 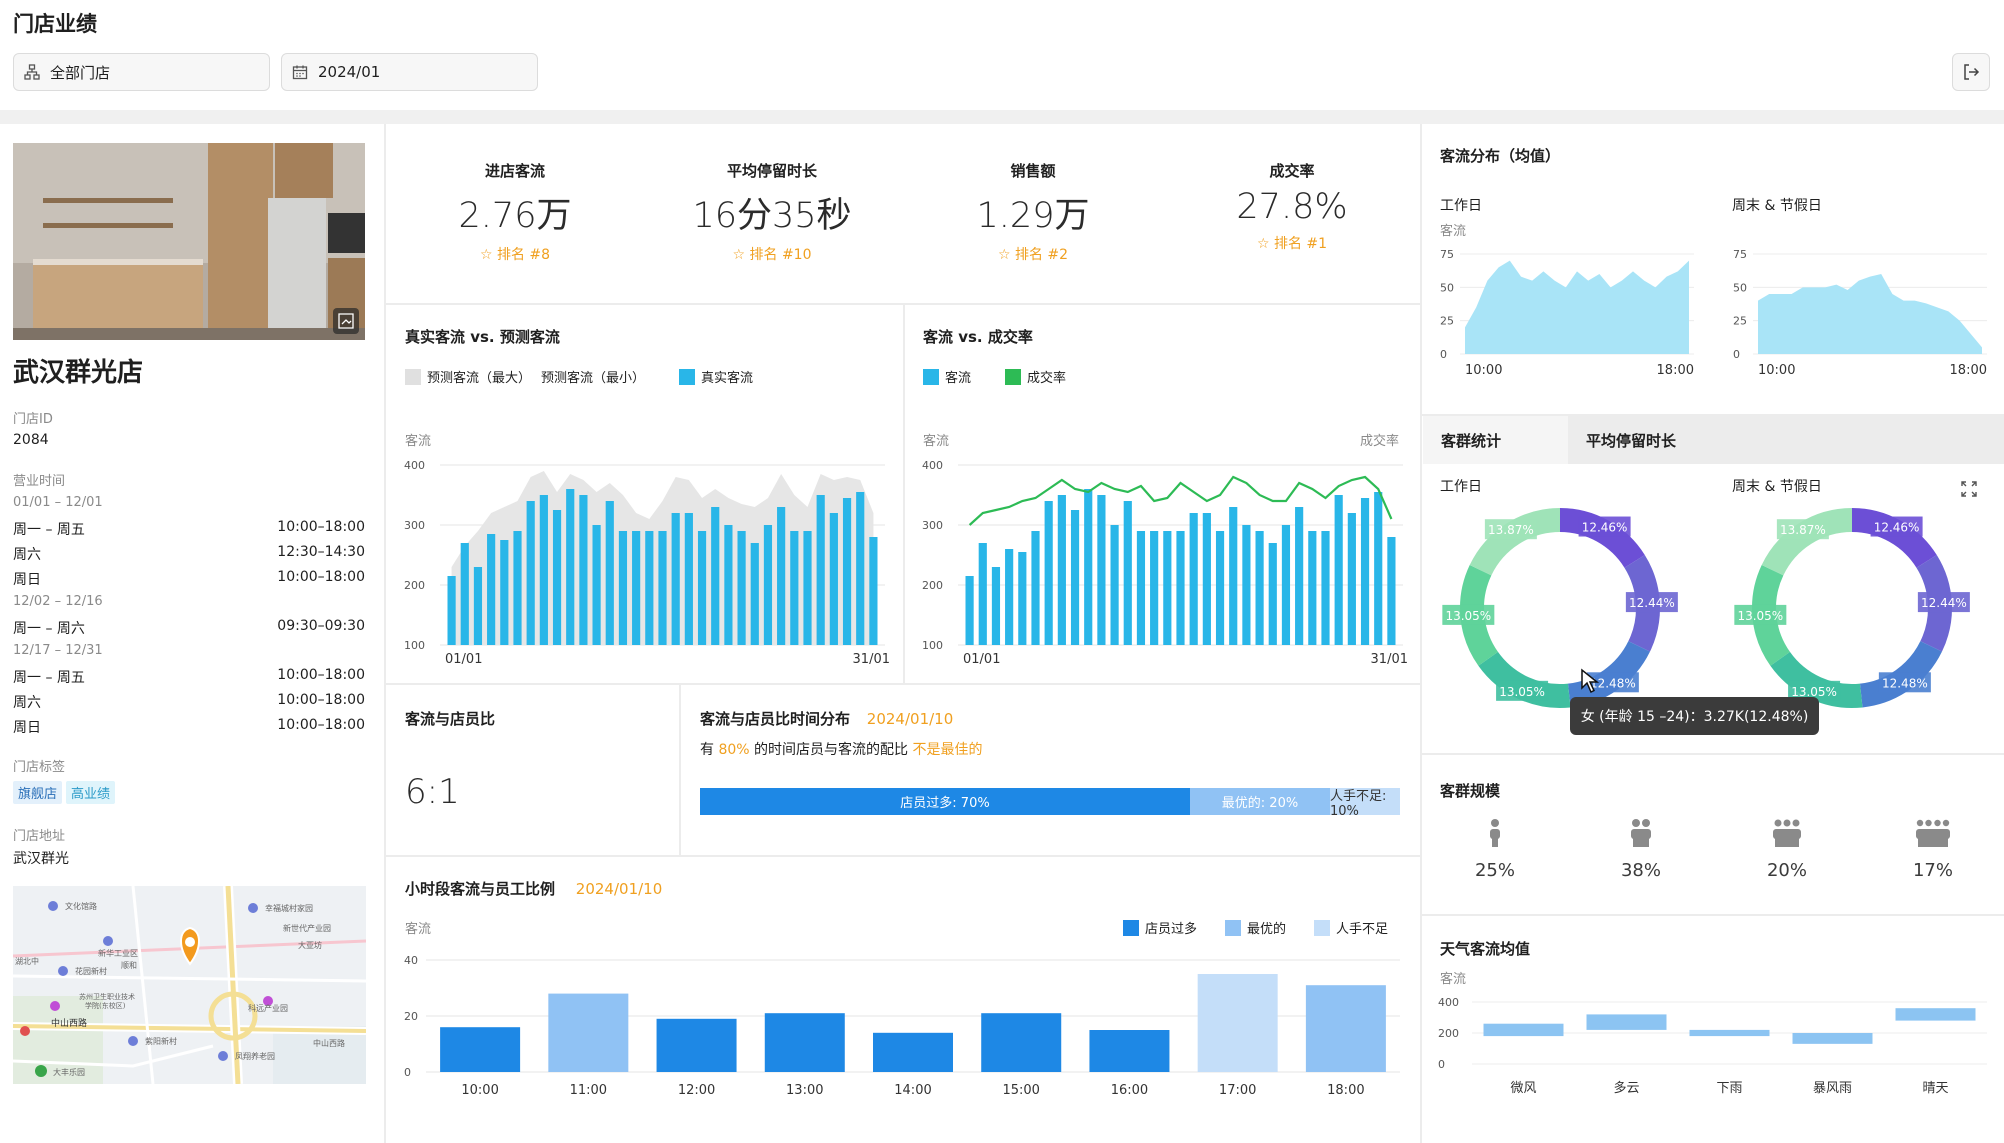 I want to click on date-select: 2024/01, so click(x=409, y=72).